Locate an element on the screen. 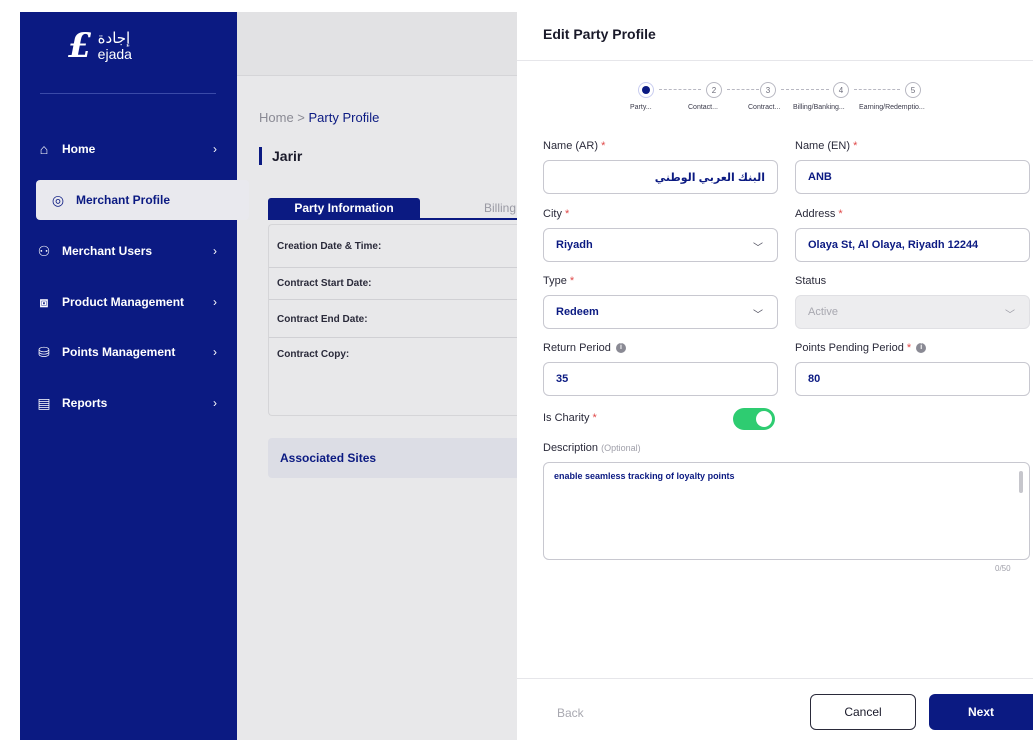 This screenshot has width=1033, height=740. name-en-input: ANB is located at coordinates (912, 177).